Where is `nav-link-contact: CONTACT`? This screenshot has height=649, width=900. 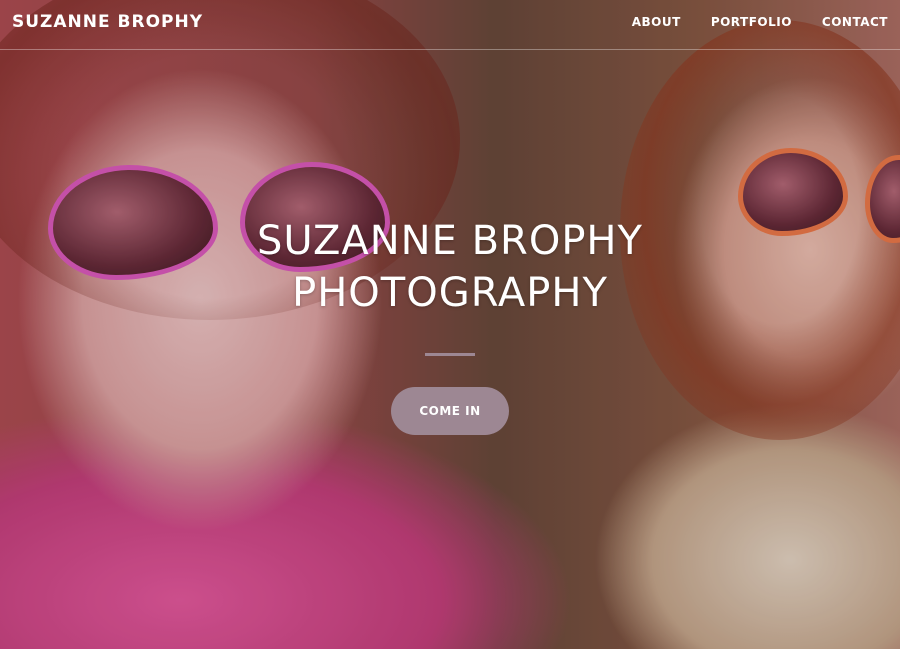
nav-link-contact: CONTACT is located at coordinates (855, 22).